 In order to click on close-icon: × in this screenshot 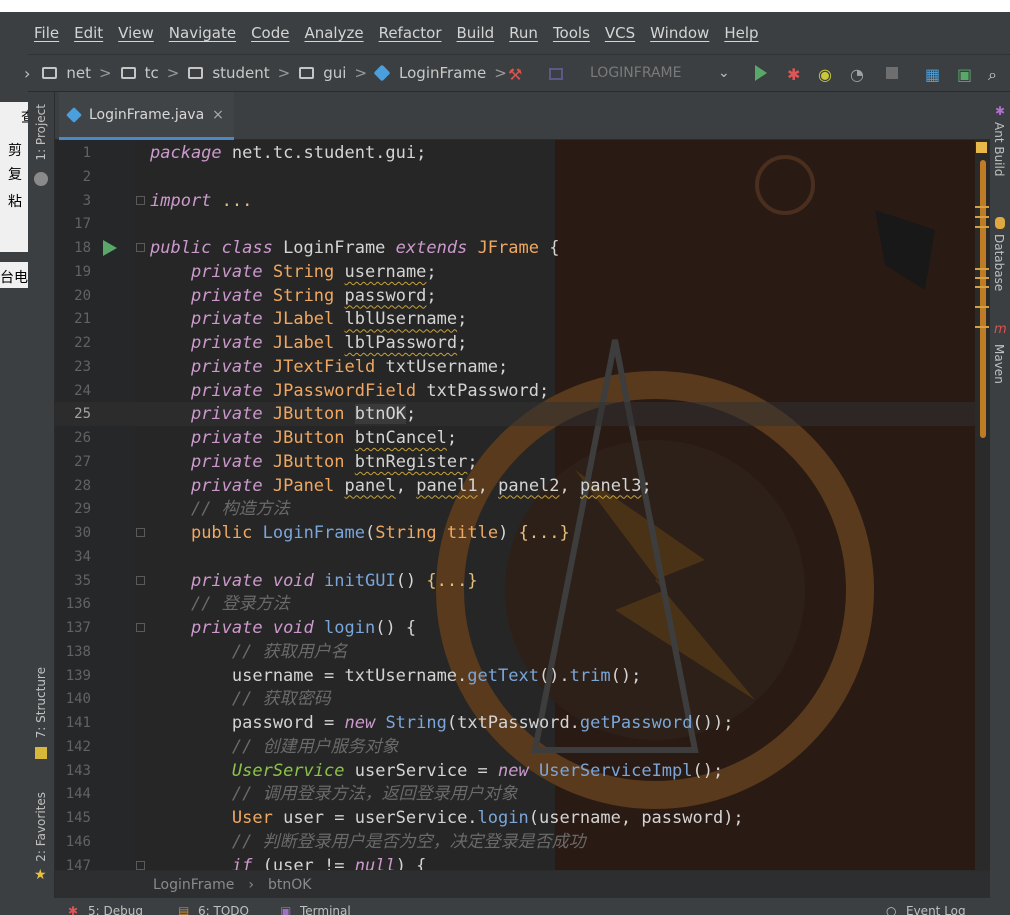, I will do `click(218, 115)`.